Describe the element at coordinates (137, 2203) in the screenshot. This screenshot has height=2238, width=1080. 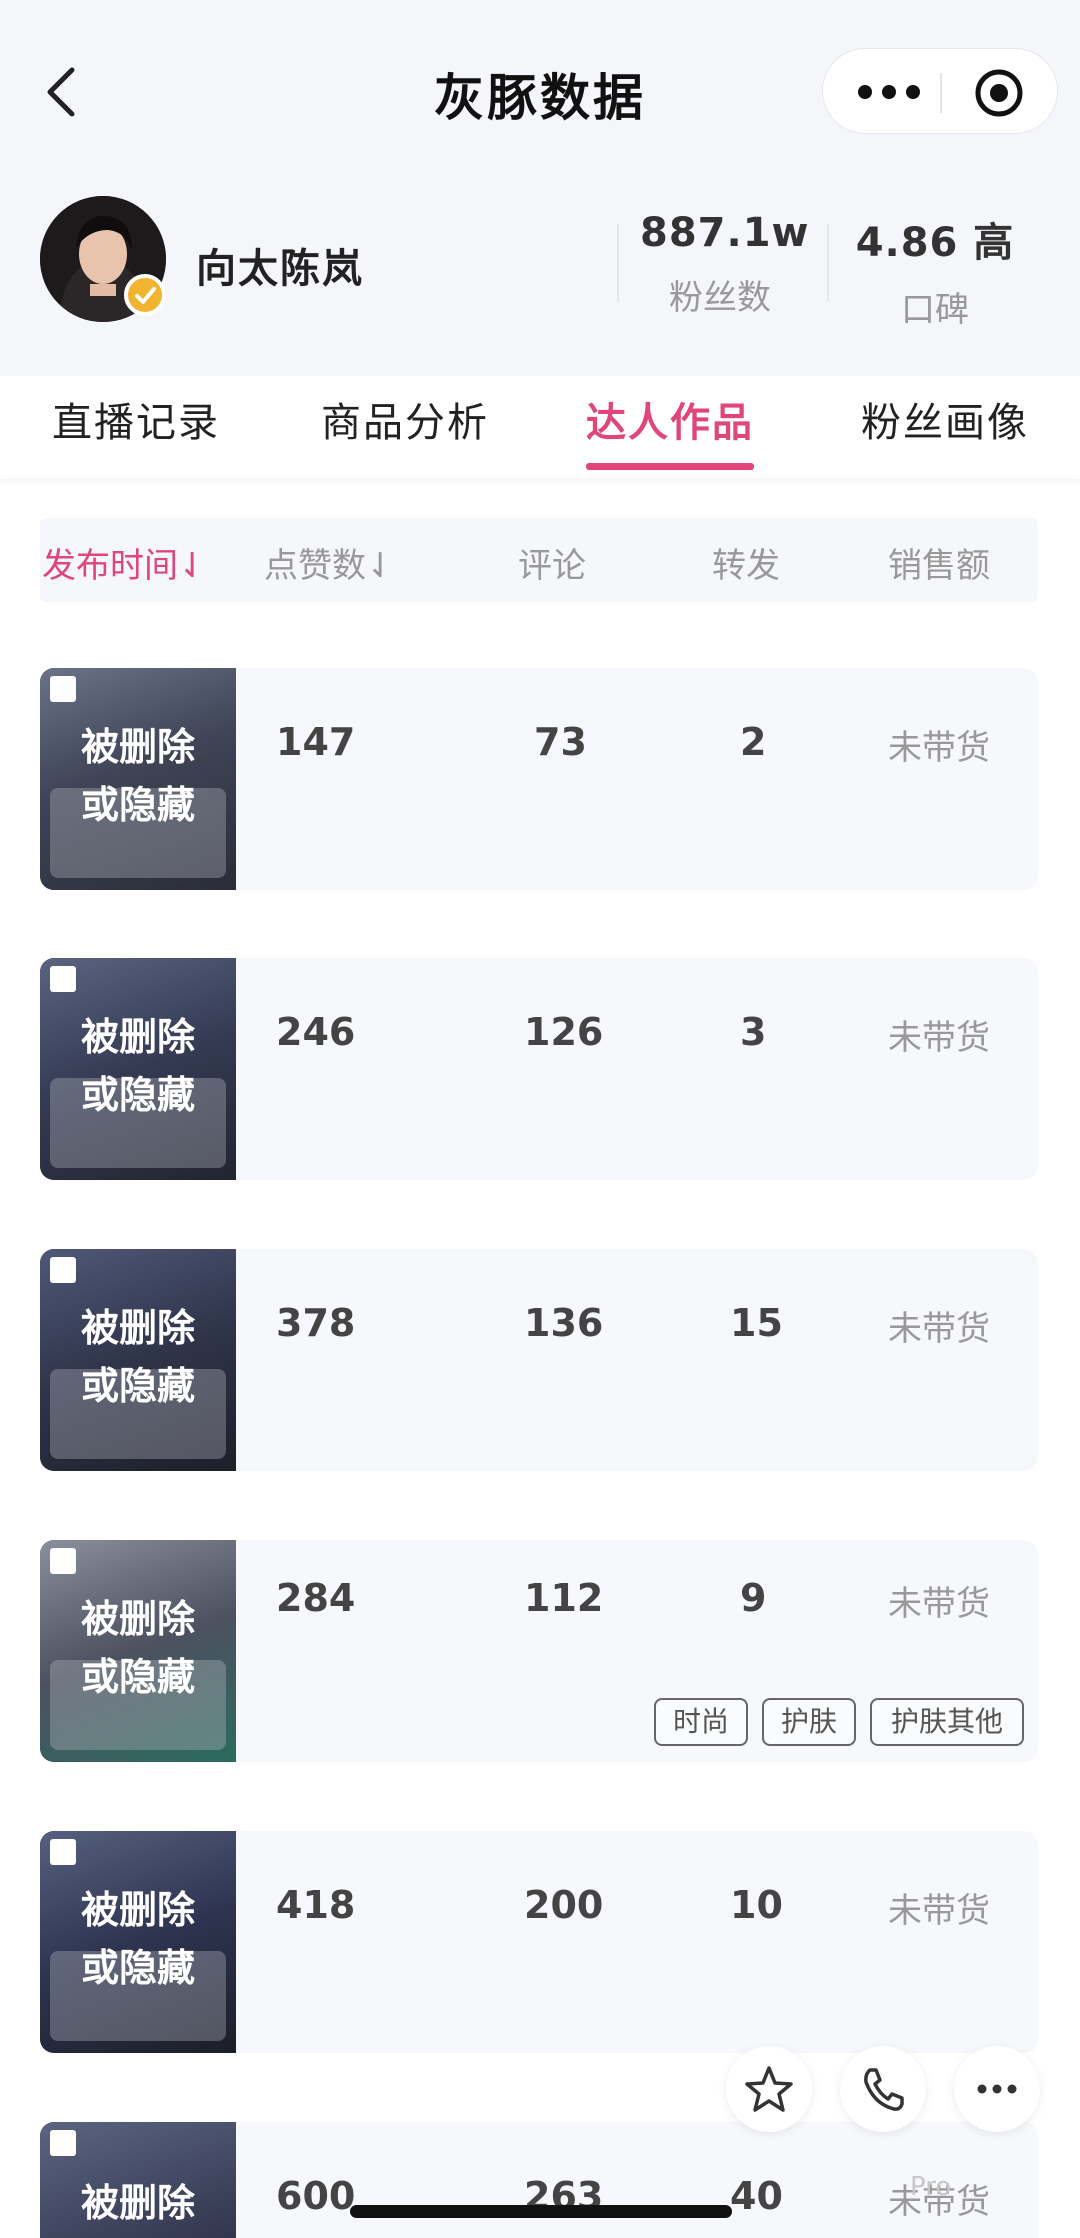
I see `thumbnail-status: 被删除` at that location.